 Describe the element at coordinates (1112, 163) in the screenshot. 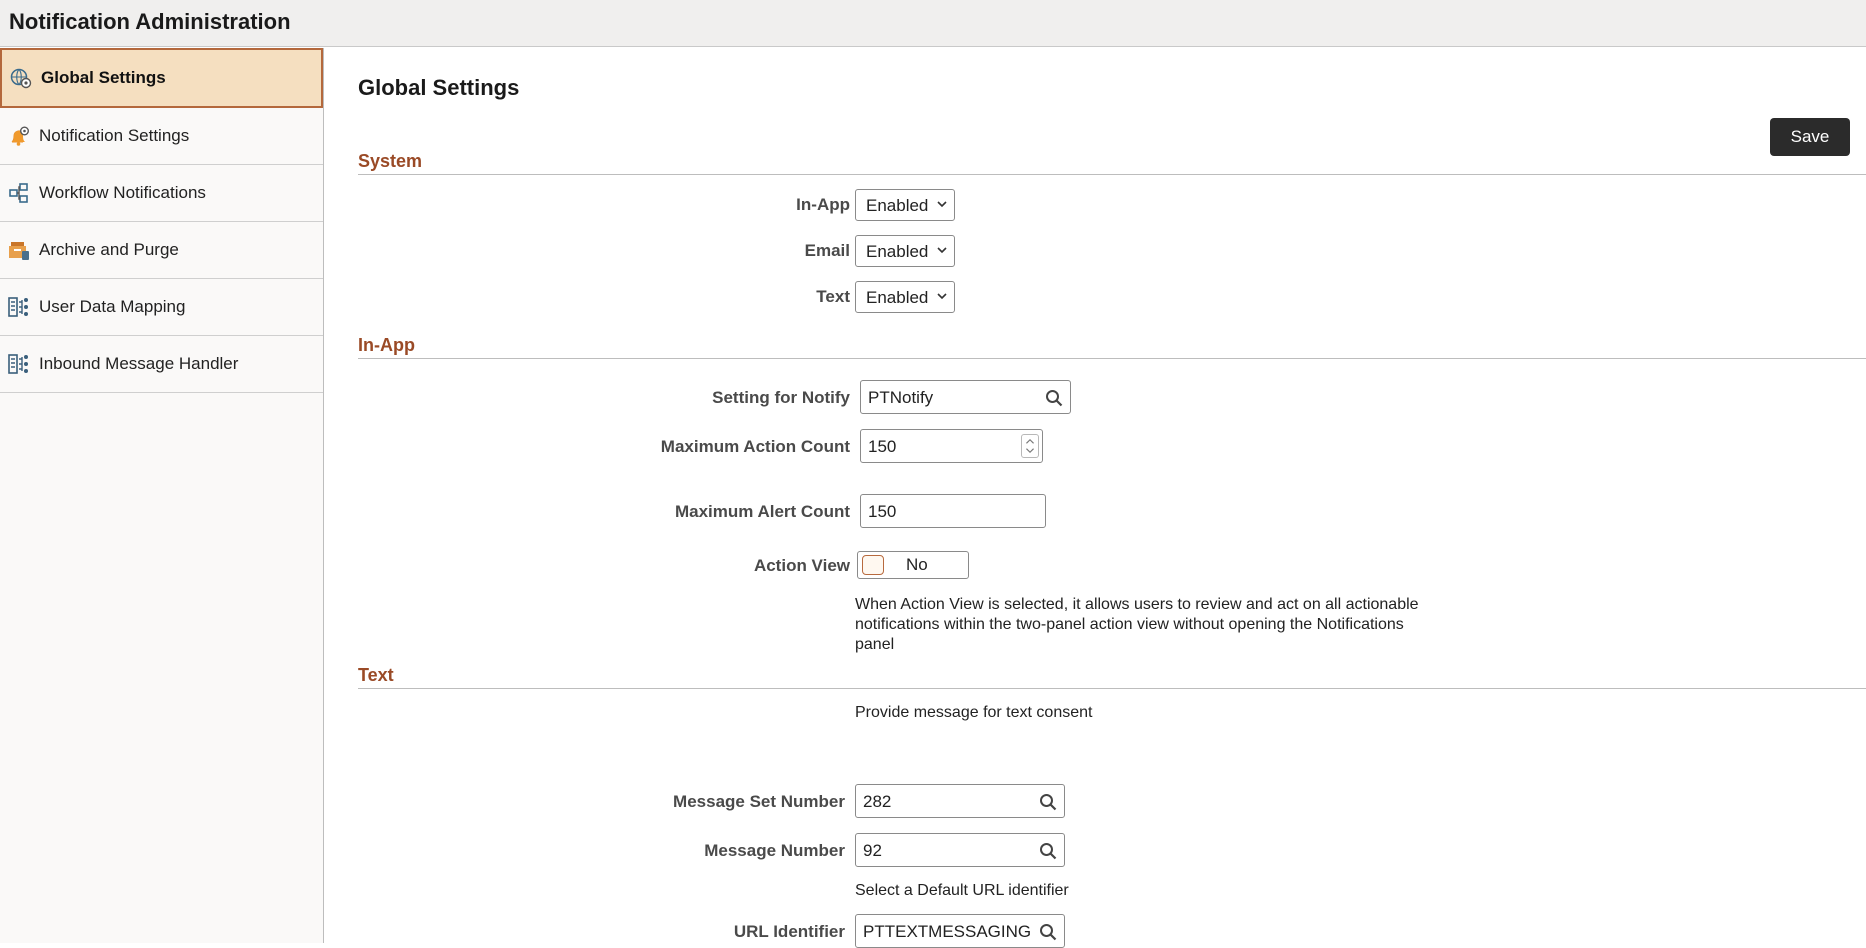

I see `section-heading-system: System` at that location.